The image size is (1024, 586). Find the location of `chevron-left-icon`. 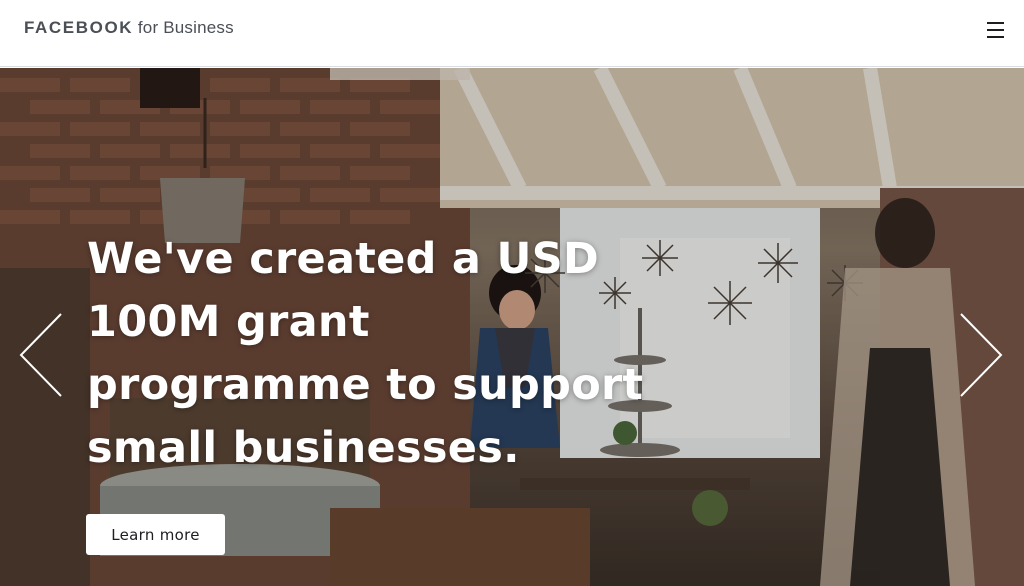

chevron-left-icon is located at coordinates (41, 355).